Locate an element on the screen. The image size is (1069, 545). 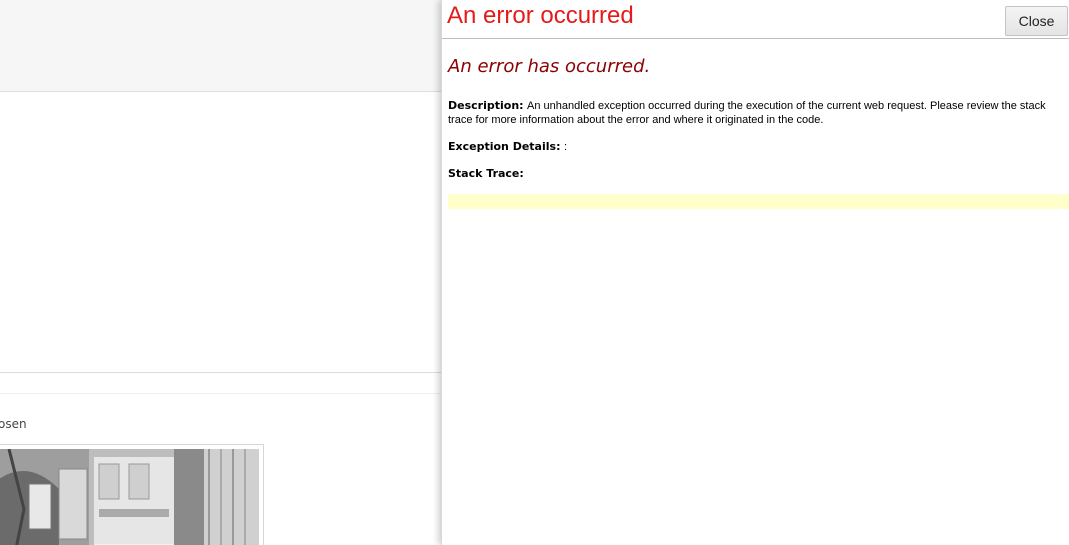
stack-trace-label: Stack Trace: is located at coordinates (486, 173).